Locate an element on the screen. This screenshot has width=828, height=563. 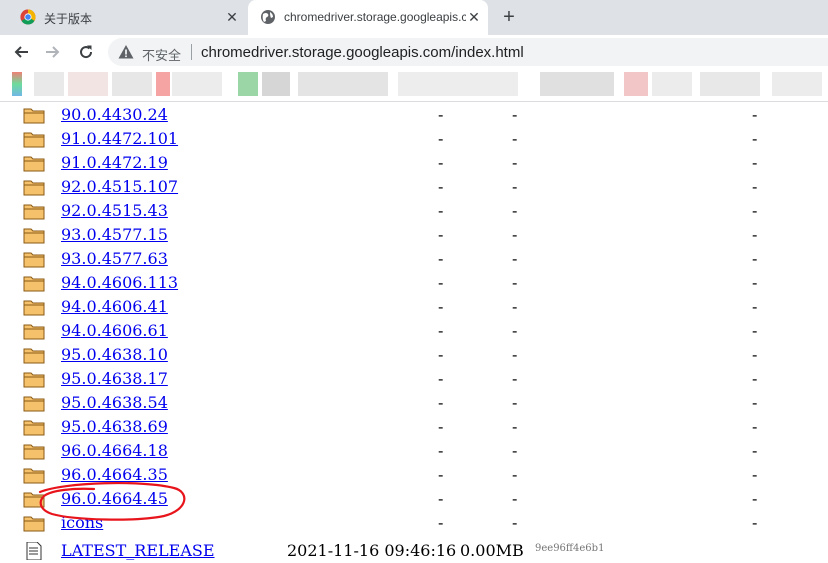
tab-title: 关于版本 is located at coordinates (68, 19).